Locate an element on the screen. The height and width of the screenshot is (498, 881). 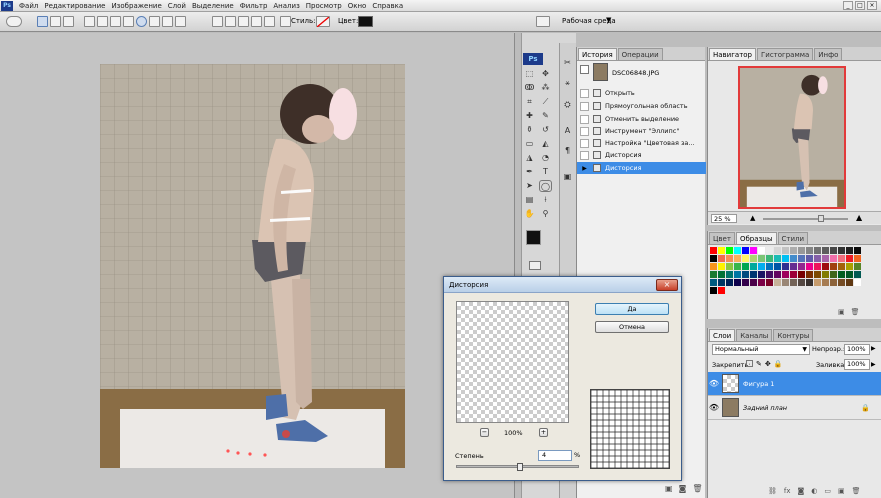
quick-mask-icon is located at coordinates (535, 265).